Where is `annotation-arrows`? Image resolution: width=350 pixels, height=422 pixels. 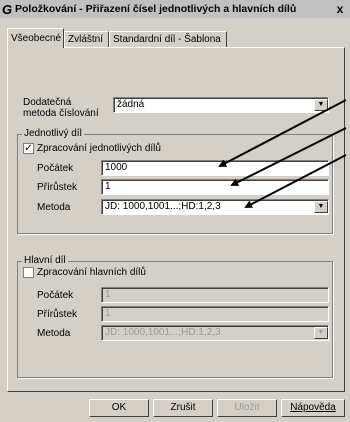 annotation-arrows is located at coordinates (282, 153).